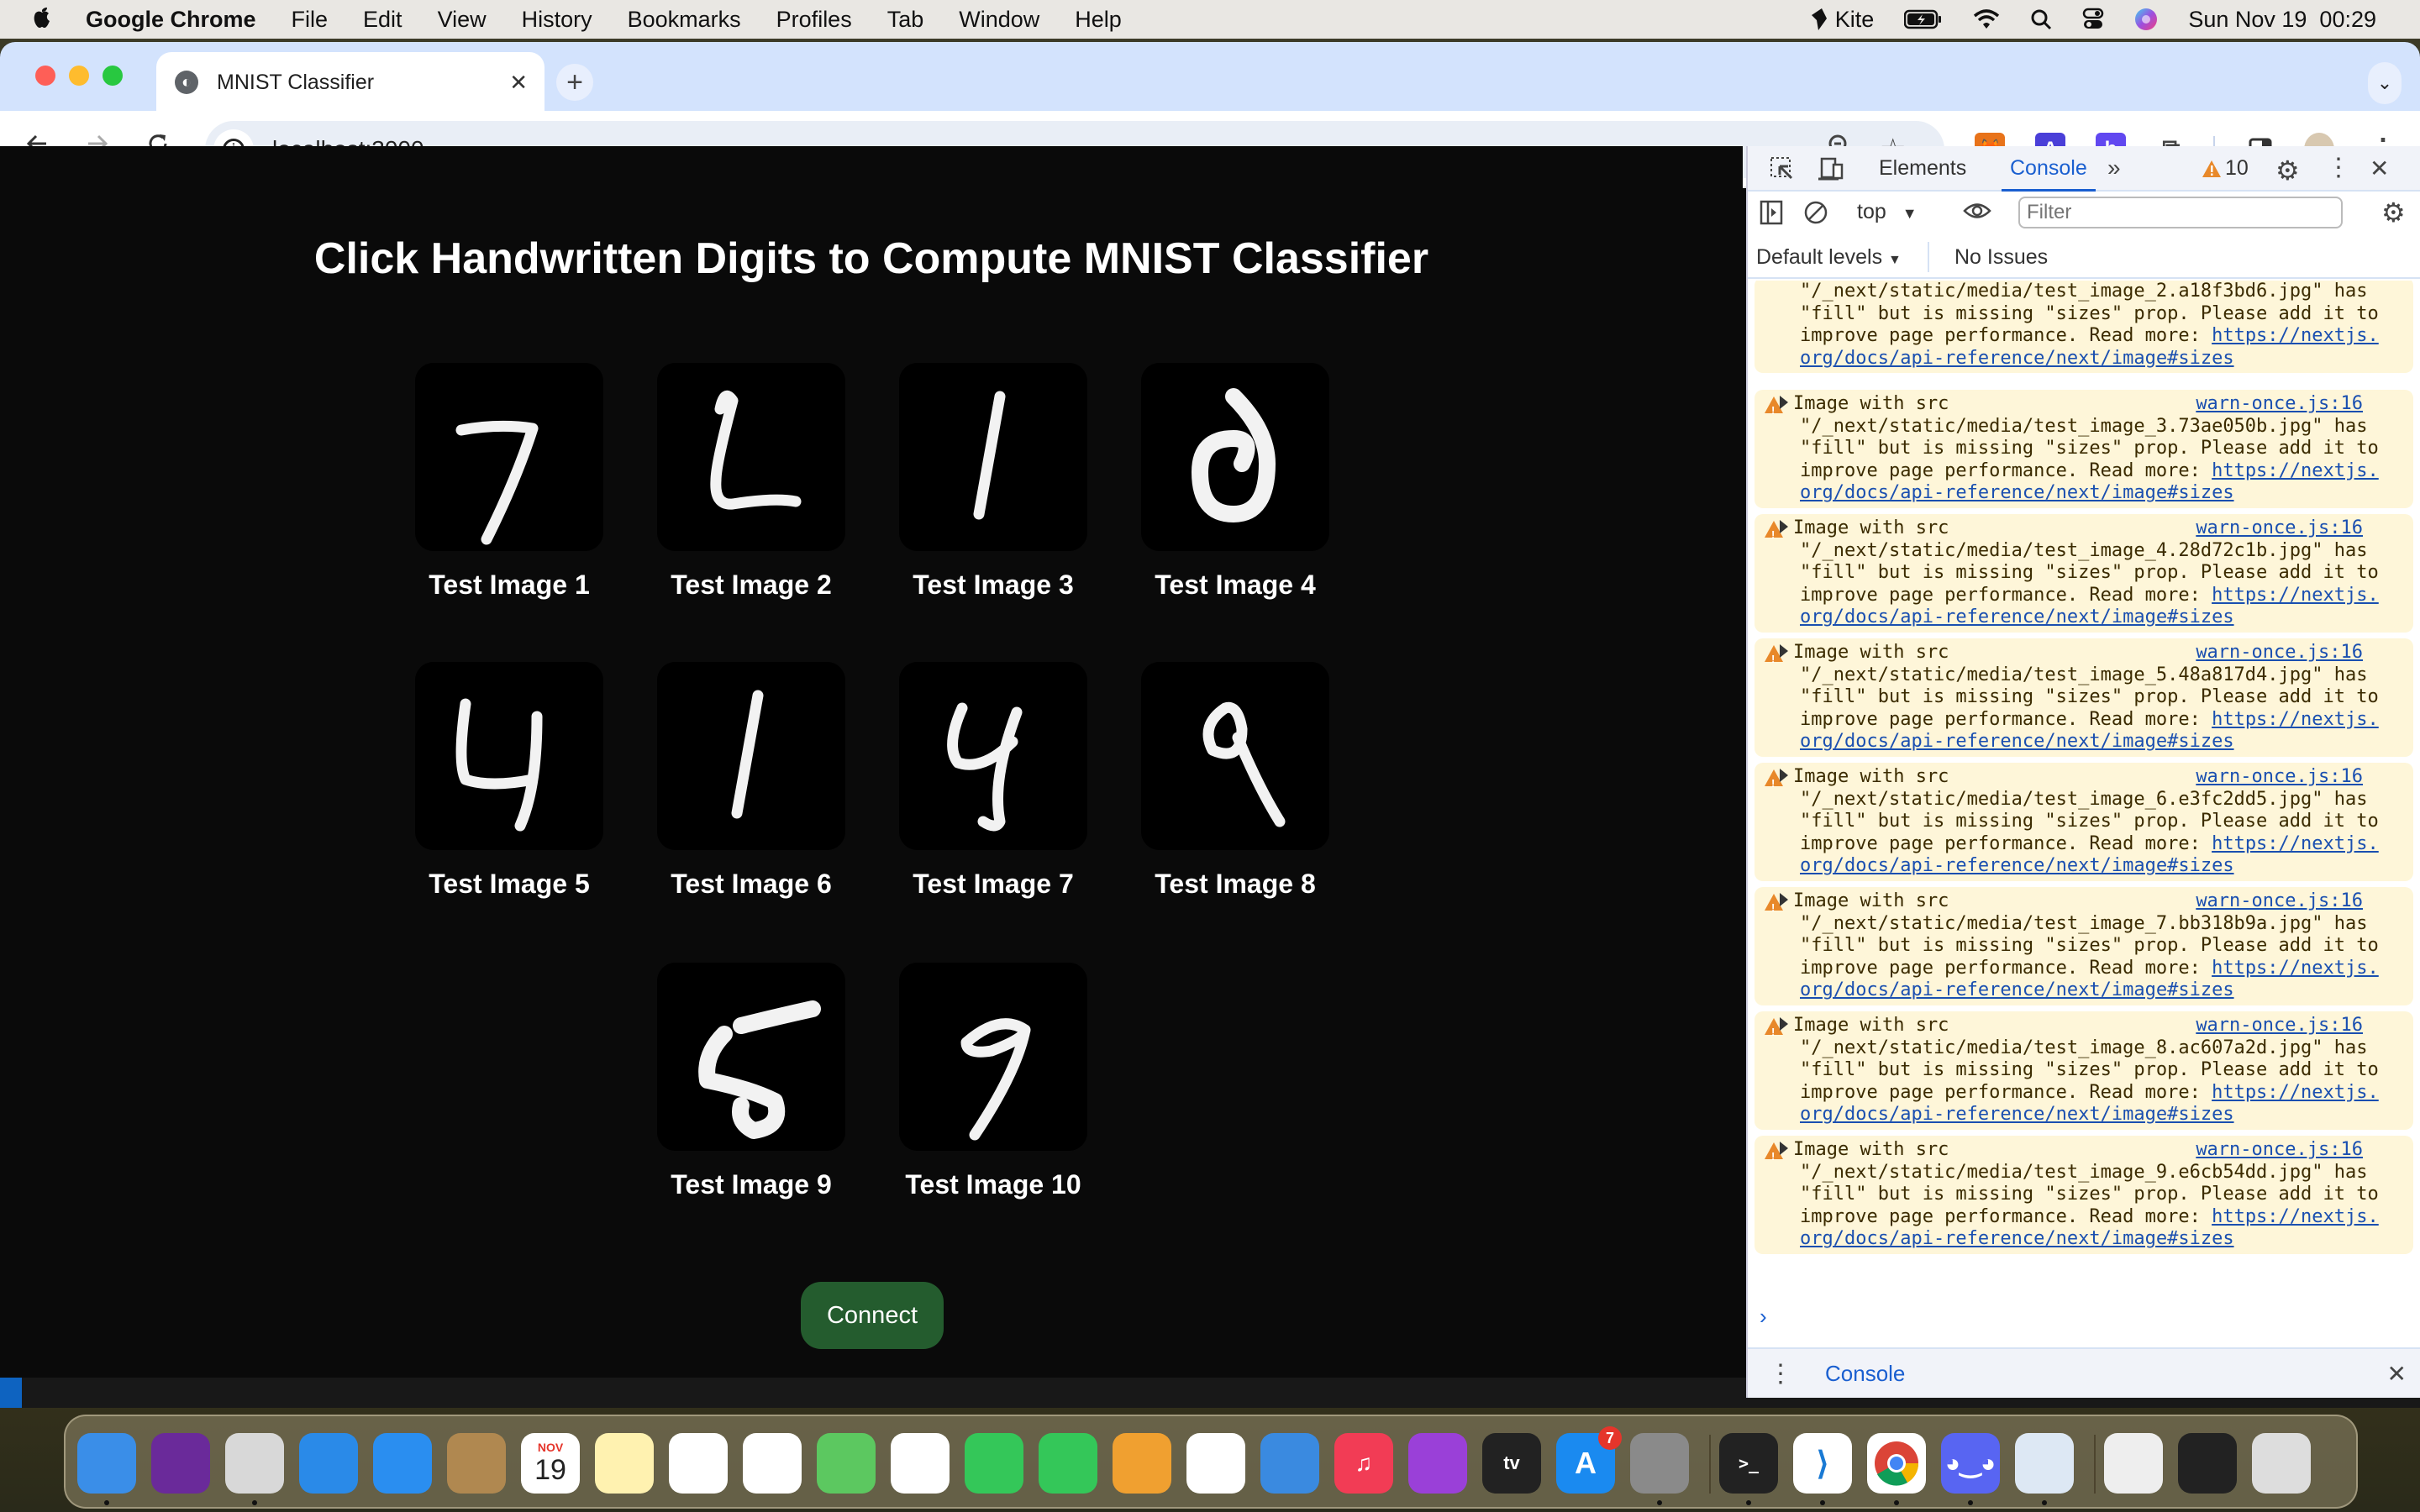 The width and height of the screenshot is (2420, 1512). Describe the element at coordinates (1977, 213) in the screenshot. I see `live-expression-eye-icon` at that location.